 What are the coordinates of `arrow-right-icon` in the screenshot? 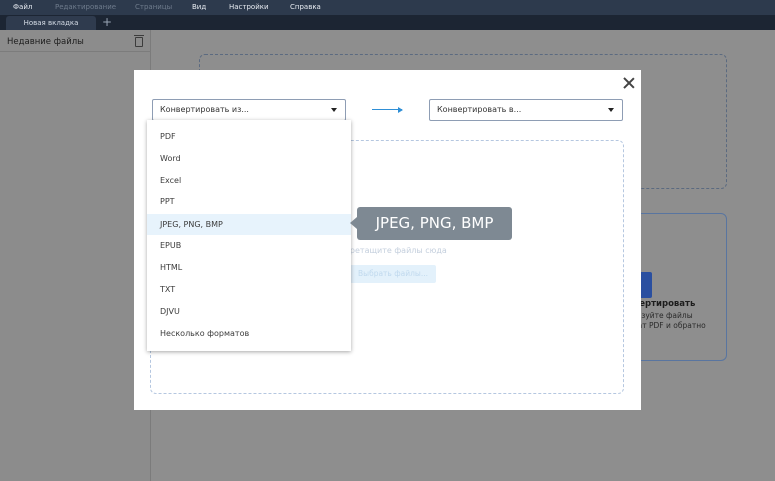 It's located at (387, 109).